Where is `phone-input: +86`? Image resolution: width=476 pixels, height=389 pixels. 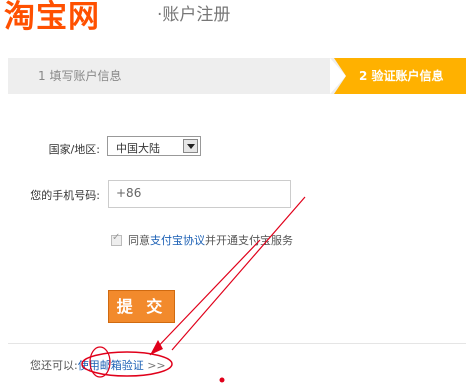 phone-input: +86 is located at coordinates (199, 194).